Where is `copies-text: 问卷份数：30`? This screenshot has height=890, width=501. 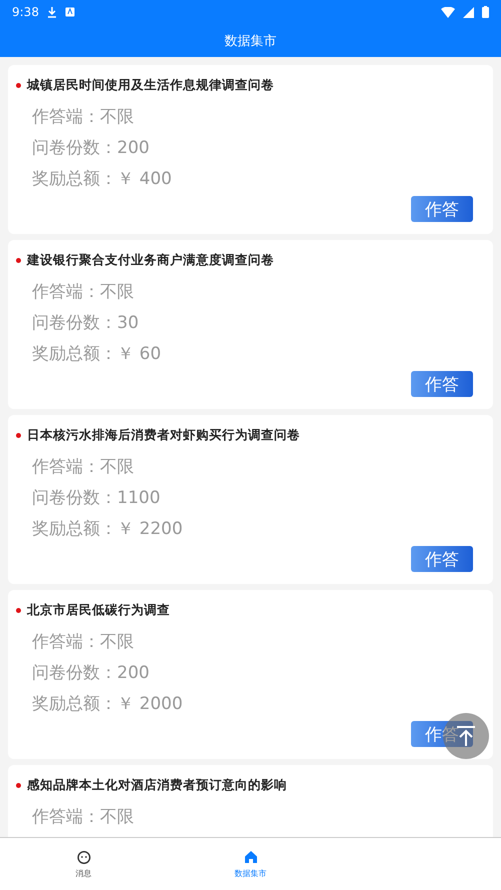
copies-text: 问卷份数：30 is located at coordinates (85, 323).